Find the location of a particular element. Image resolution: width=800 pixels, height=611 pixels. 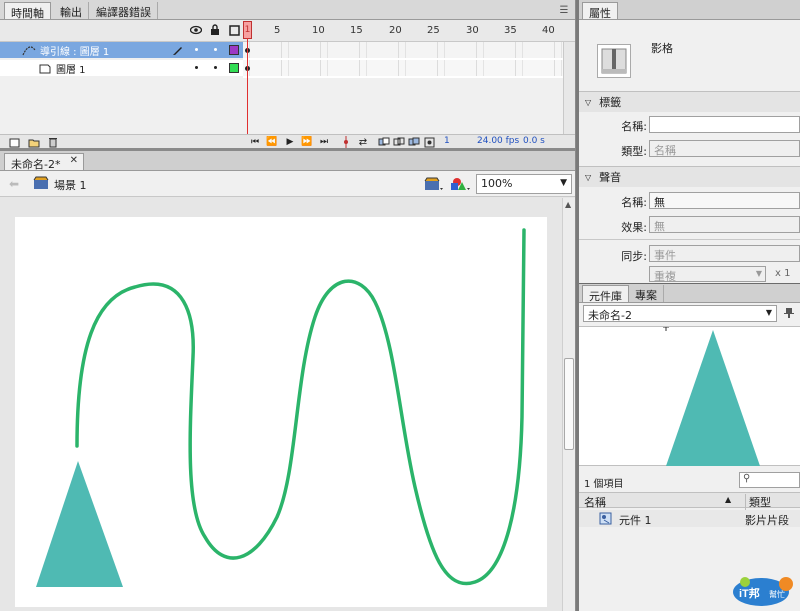

onion-skin-icon is located at coordinates (384, 142).